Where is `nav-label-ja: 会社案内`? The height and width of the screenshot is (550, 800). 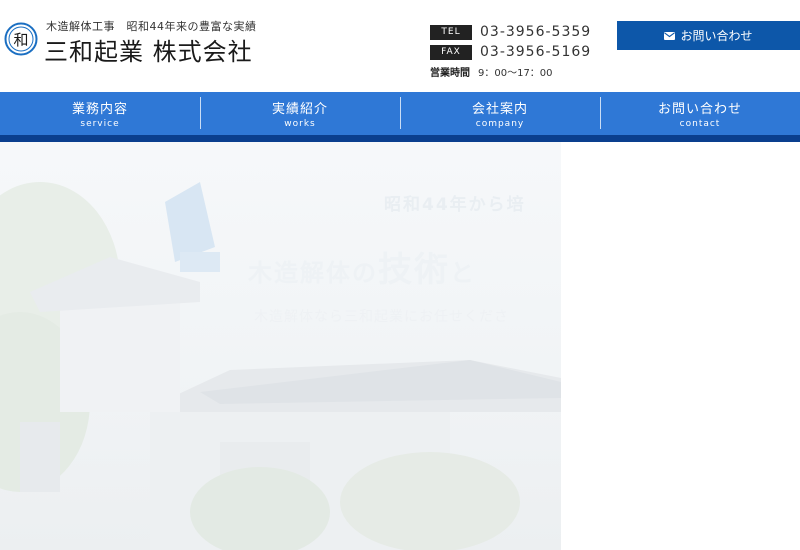 nav-label-ja: 会社案内 is located at coordinates (499, 109).